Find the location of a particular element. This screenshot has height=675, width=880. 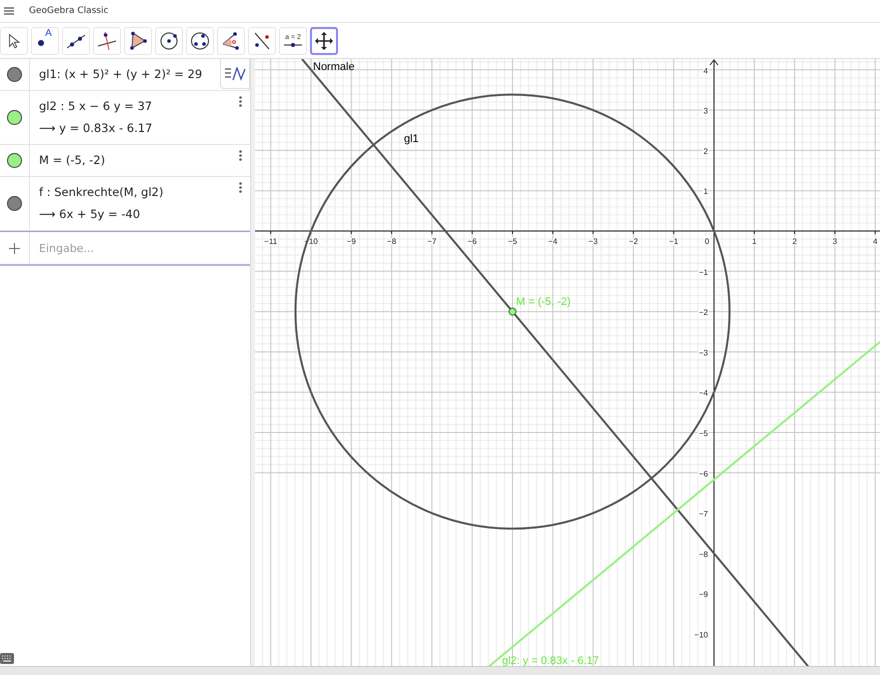

y-tick-label: −6 is located at coordinates (703, 473).